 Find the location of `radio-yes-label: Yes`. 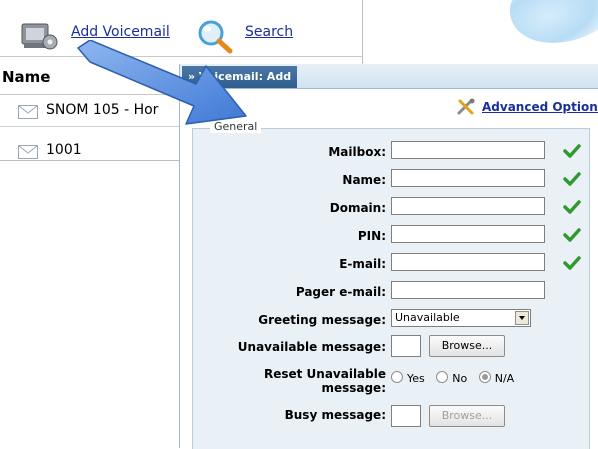

radio-yes-label: Yes is located at coordinates (416, 378).